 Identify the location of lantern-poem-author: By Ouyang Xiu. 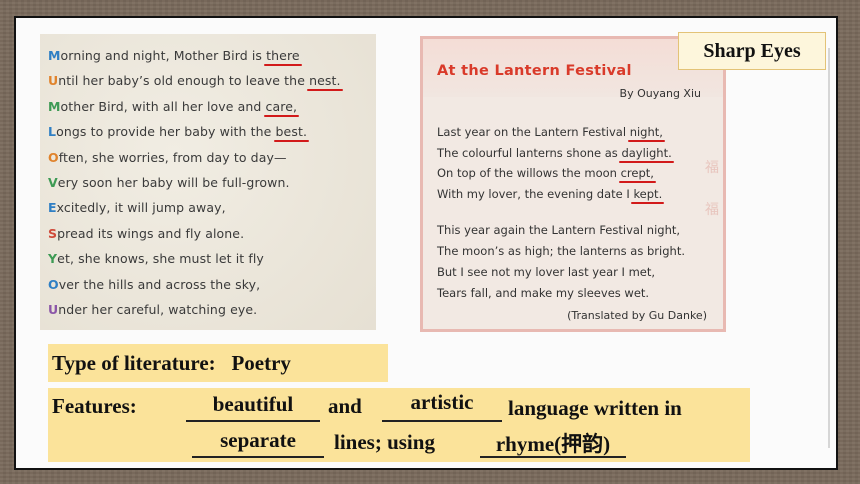
(660, 93).